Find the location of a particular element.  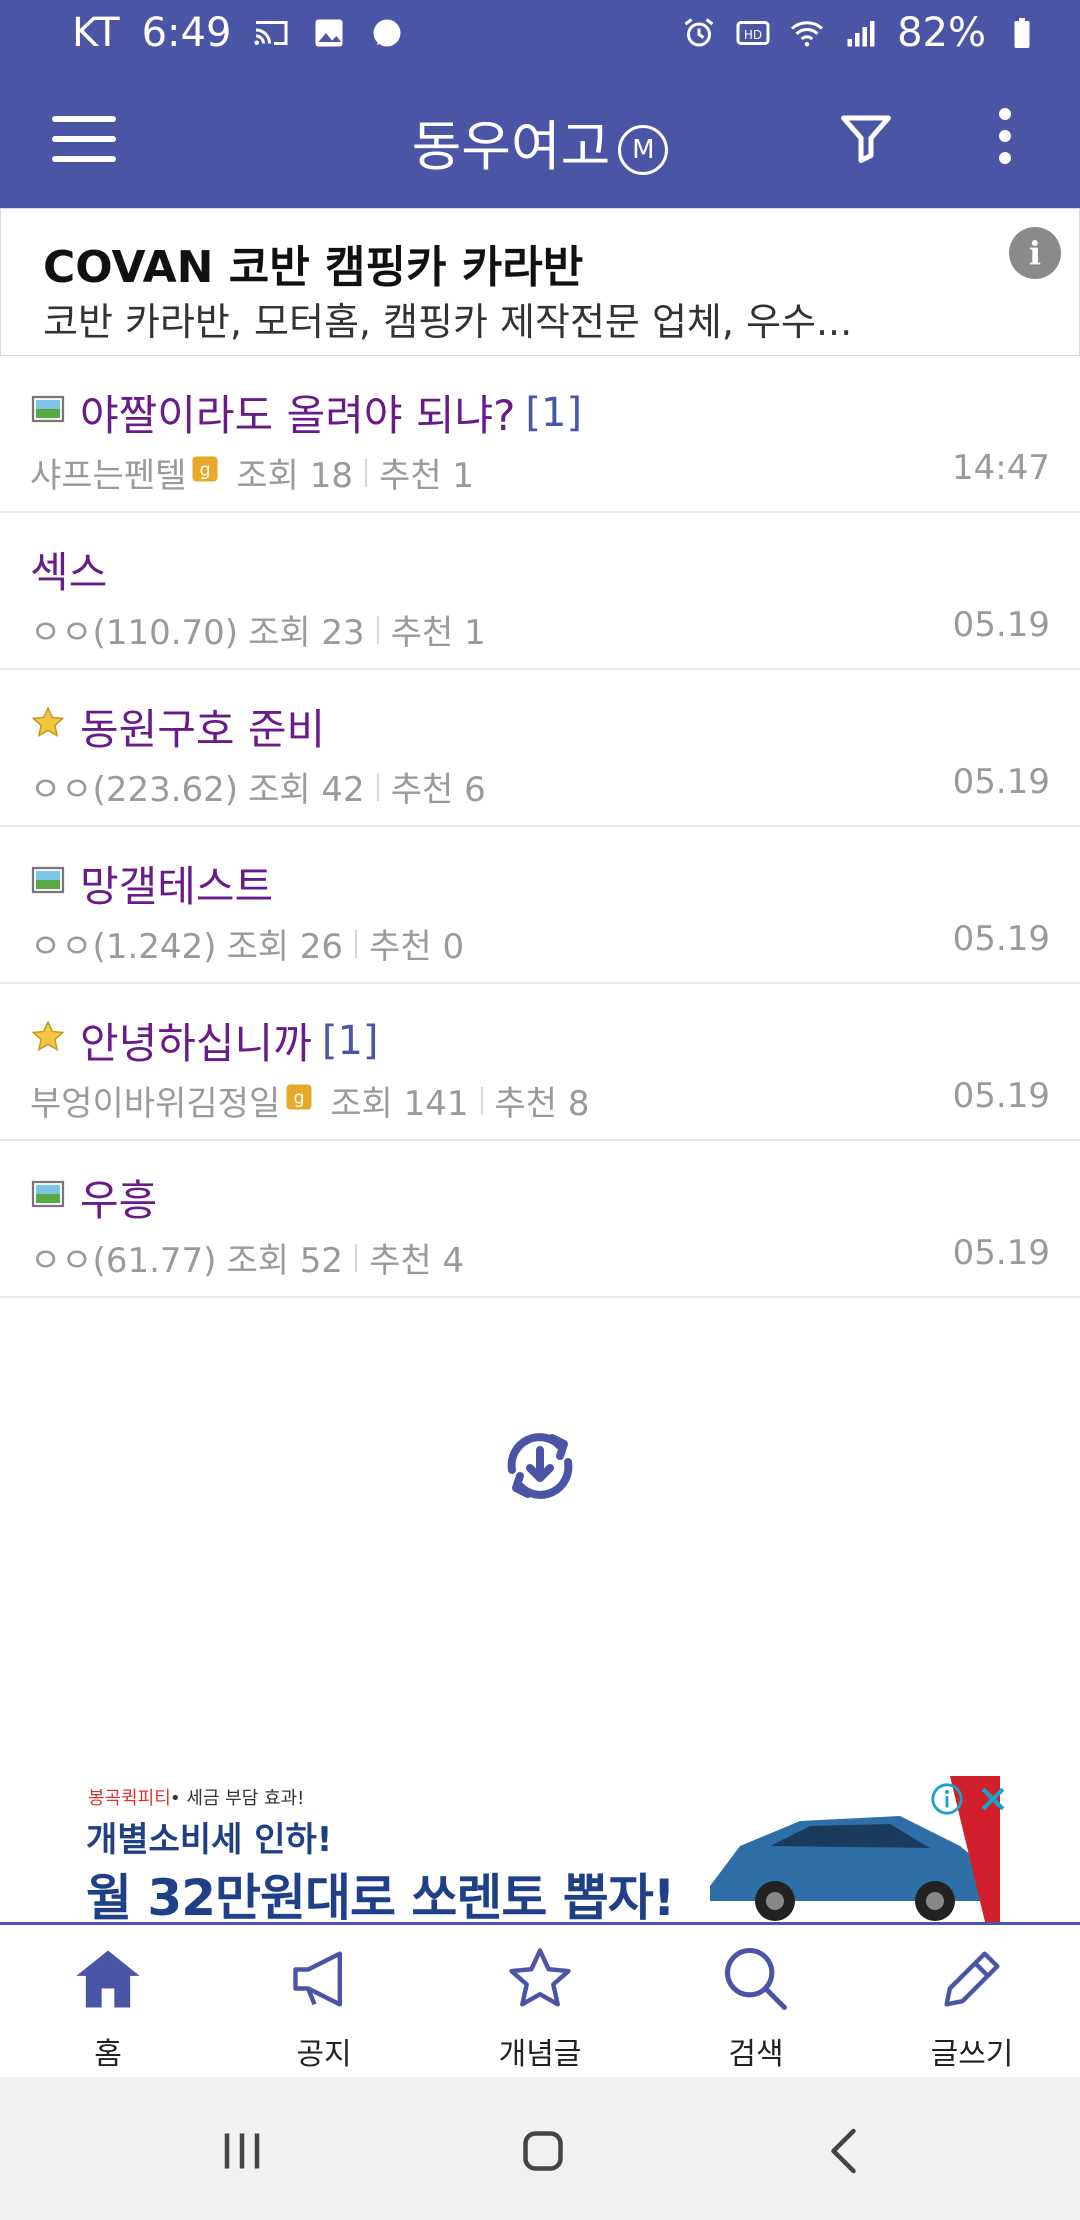

pencil-icon is located at coordinates (972, 1979).